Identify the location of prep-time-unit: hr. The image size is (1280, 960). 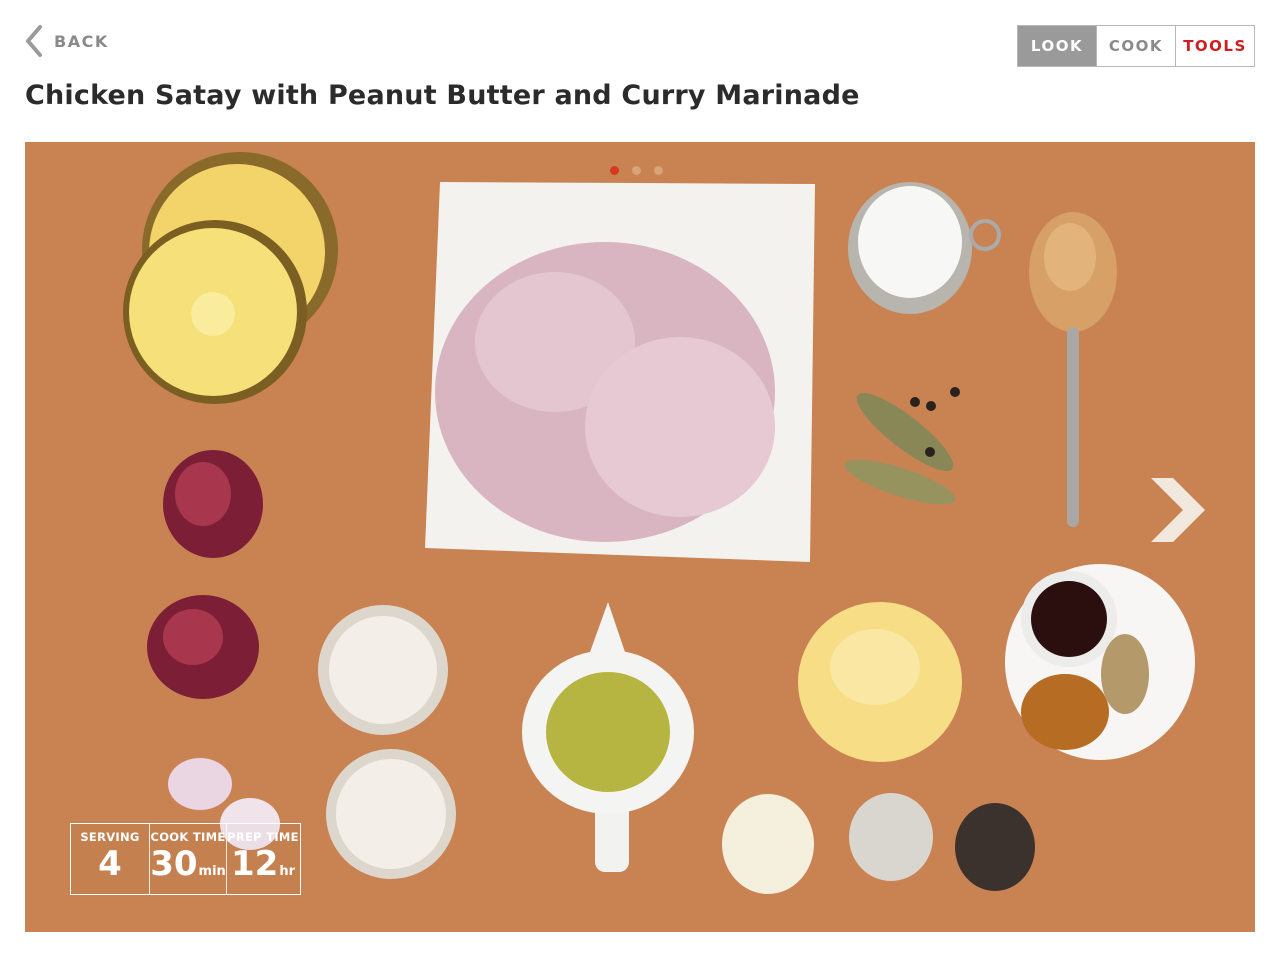
(287, 871).